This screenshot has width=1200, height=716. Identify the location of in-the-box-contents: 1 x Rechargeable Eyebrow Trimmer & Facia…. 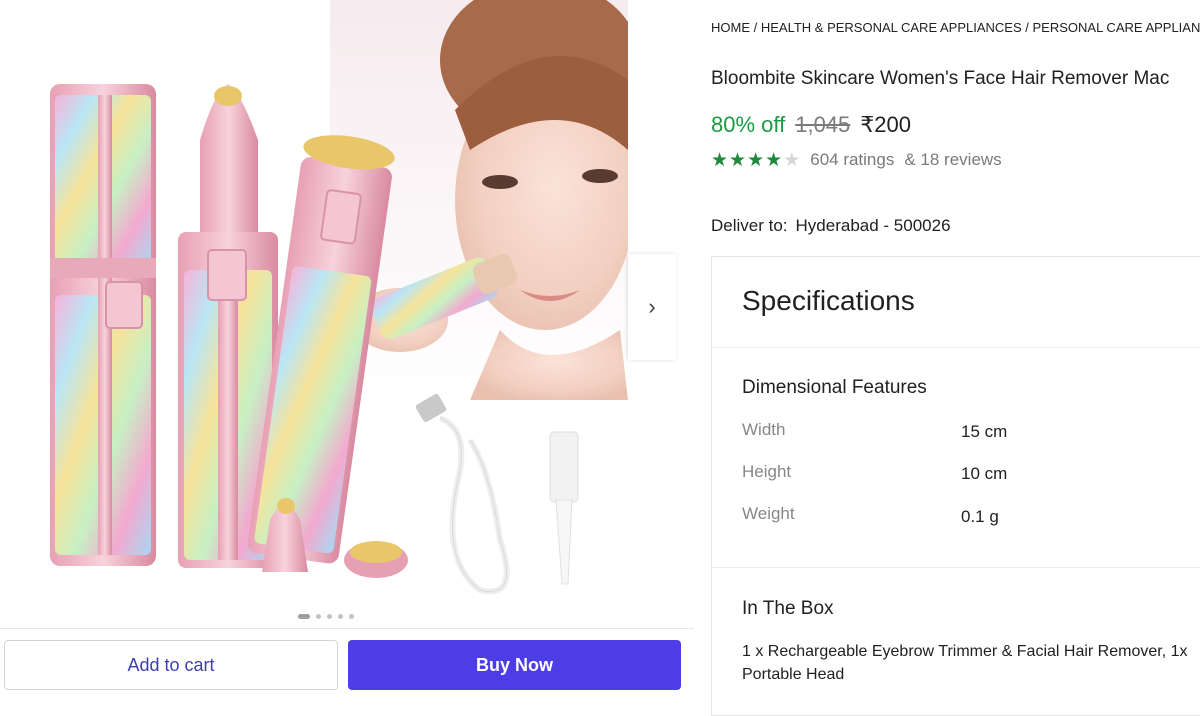
(971, 663).